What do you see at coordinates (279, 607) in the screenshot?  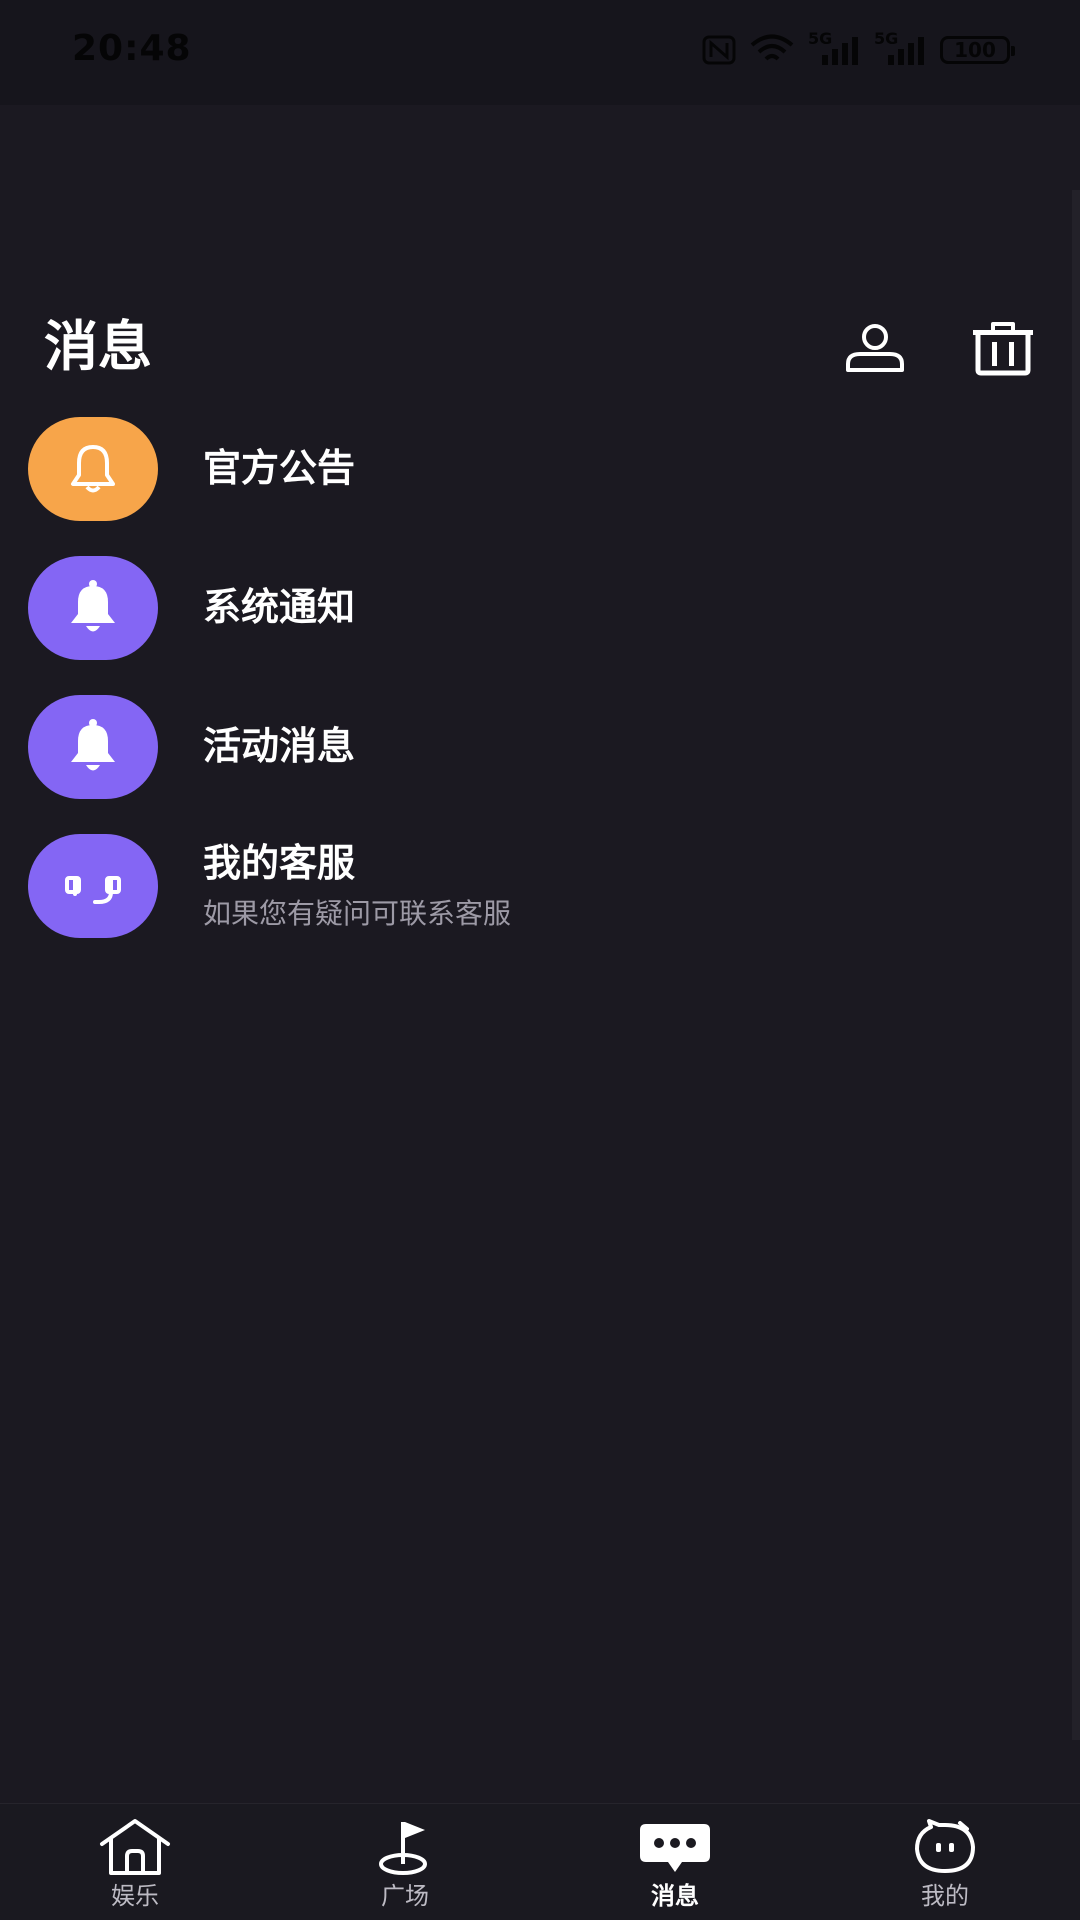 I see `message-item-title: 系统通知` at bounding box center [279, 607].